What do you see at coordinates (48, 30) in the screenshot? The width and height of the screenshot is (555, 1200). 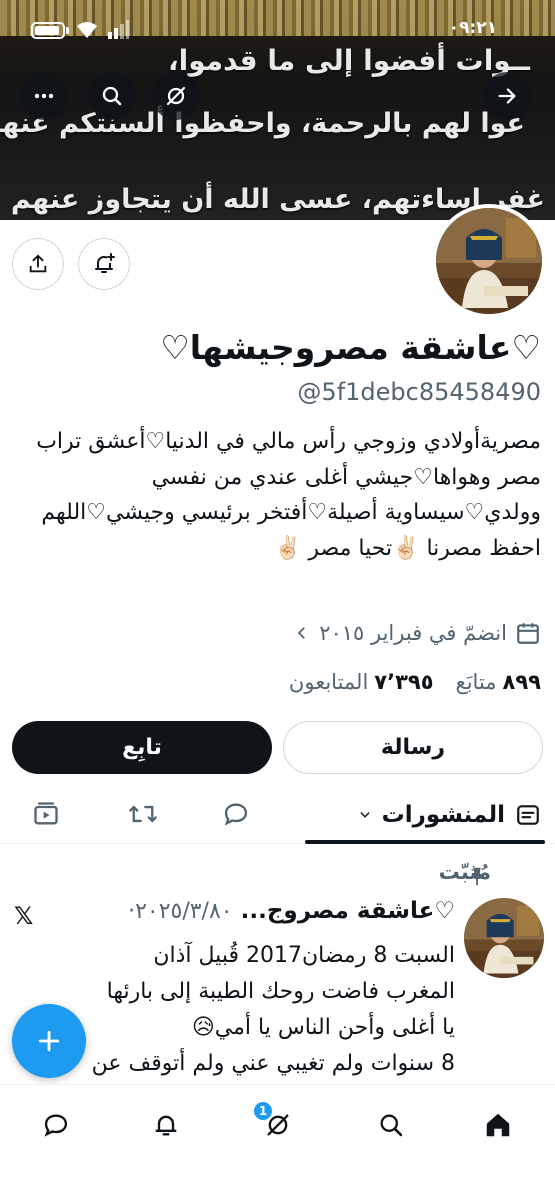 I see `battery-icon` at bounding box center [48, 30].